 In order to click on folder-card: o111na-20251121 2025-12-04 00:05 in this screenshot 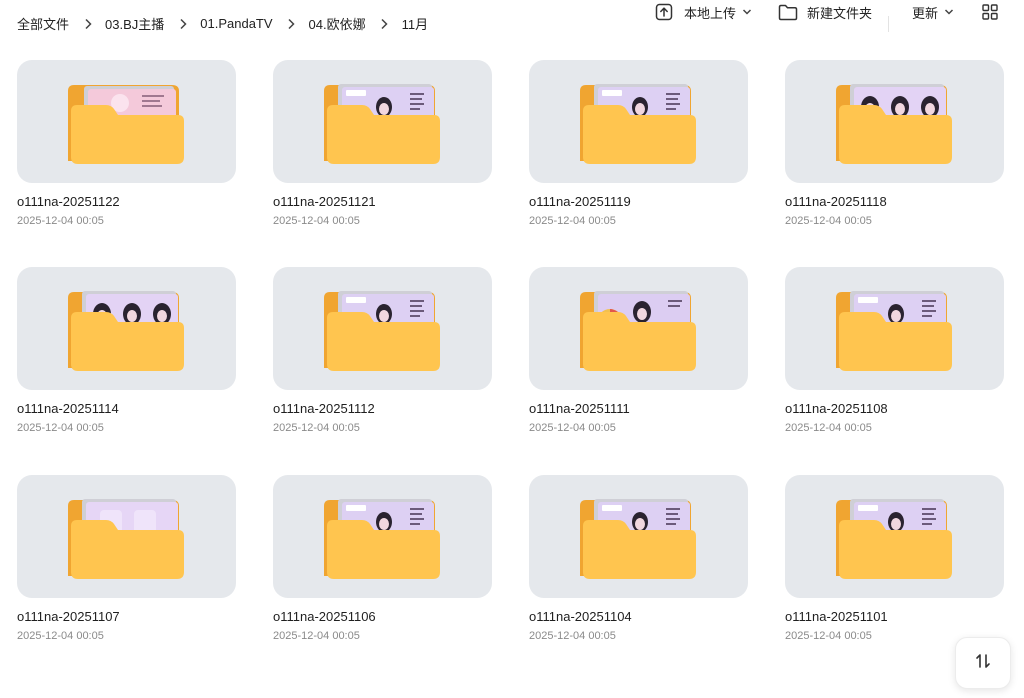, I will do `click(382, 158)`.